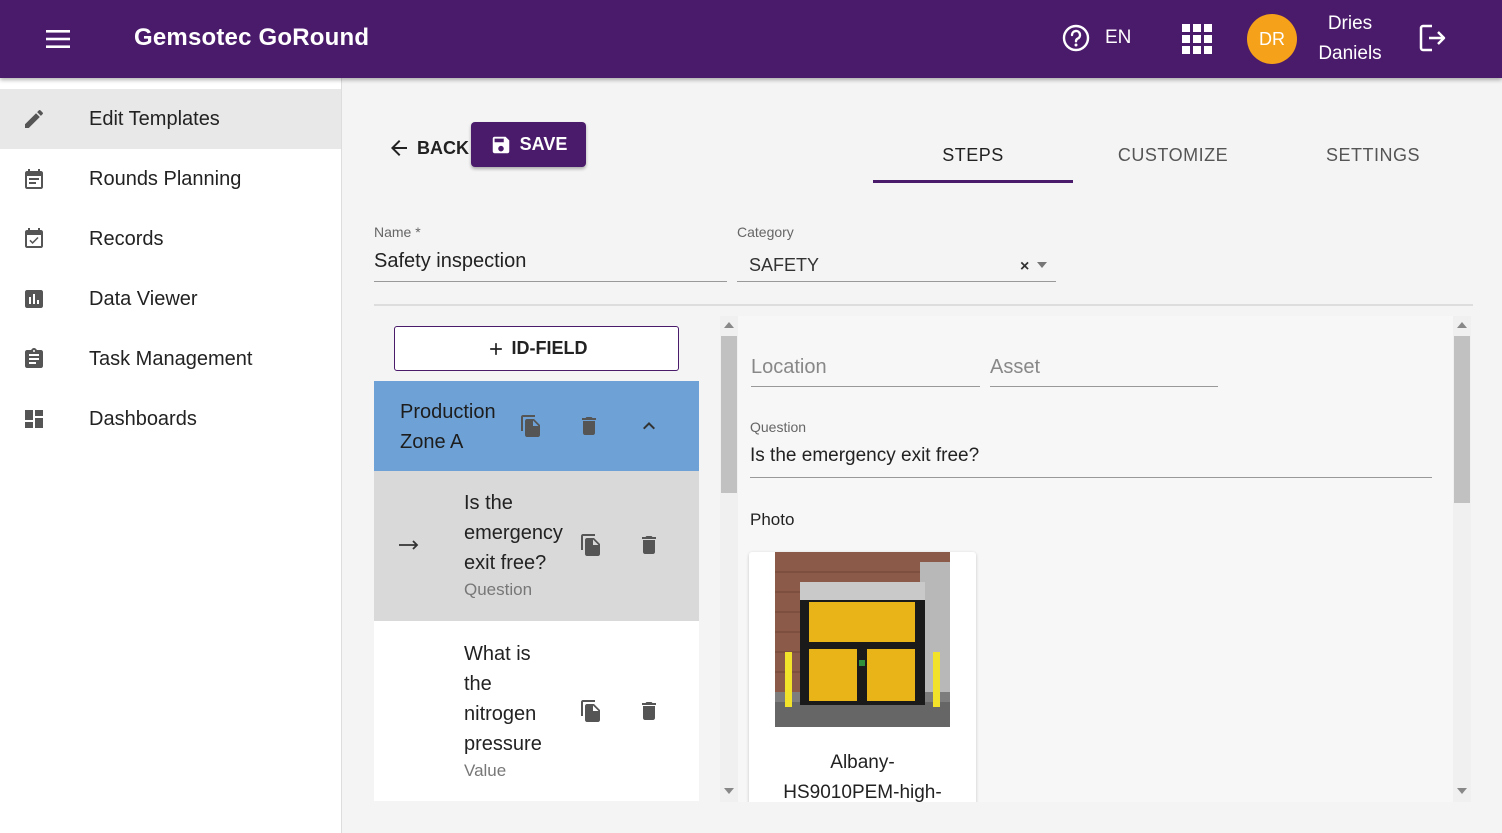  I want to click on help-icon, so click(1076, 38).